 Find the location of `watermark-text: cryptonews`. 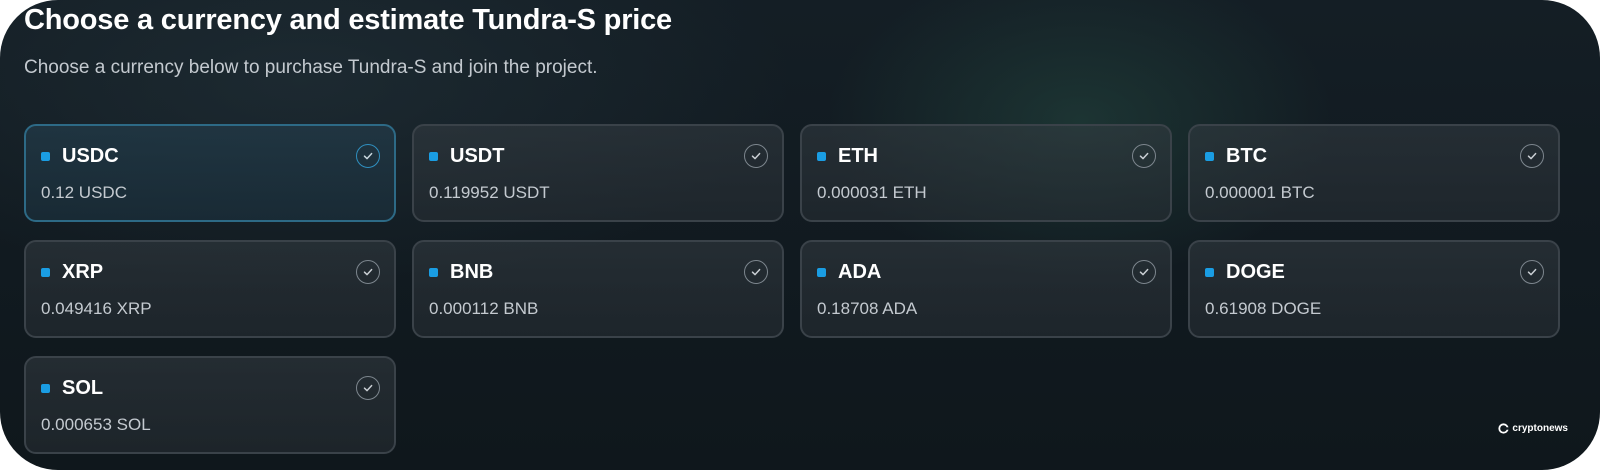

watermark-text: cryptonews is located at coordinates (1540, 428).